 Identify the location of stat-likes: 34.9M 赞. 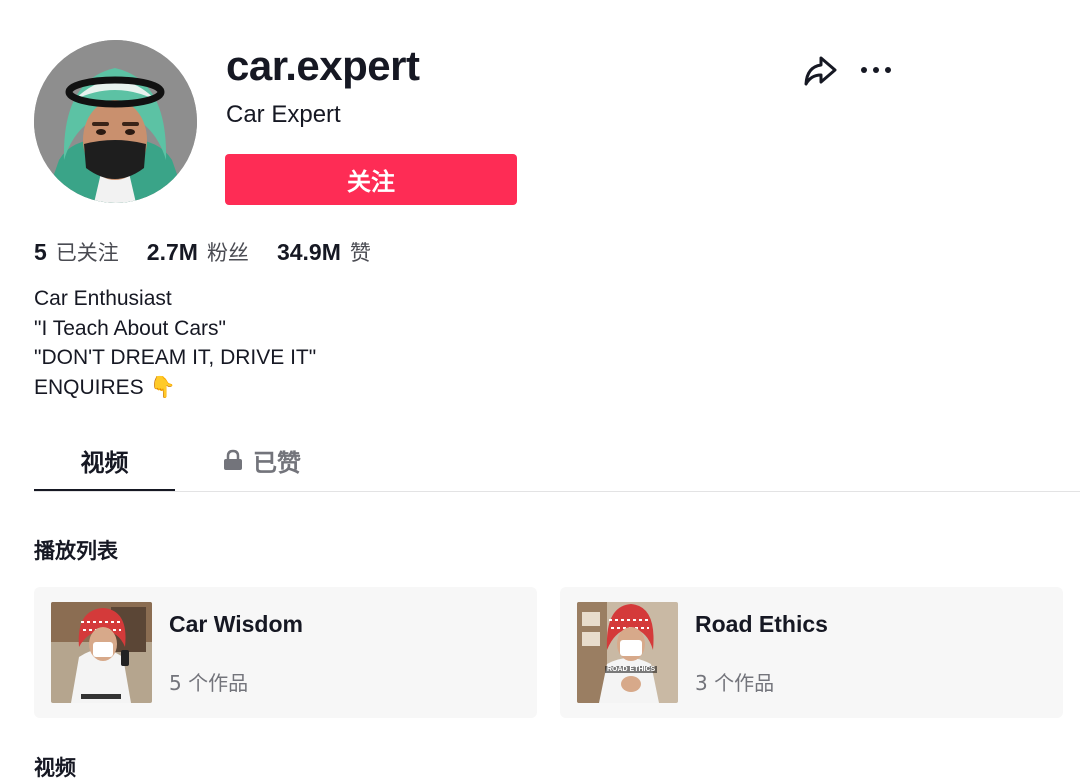
(324, 252).